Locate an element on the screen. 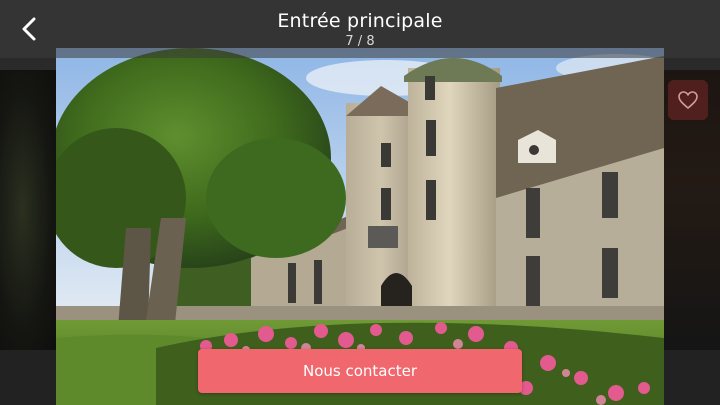 The image size is (720, 405). contact-button: Nous contacter is located at coordinates (360, 371).